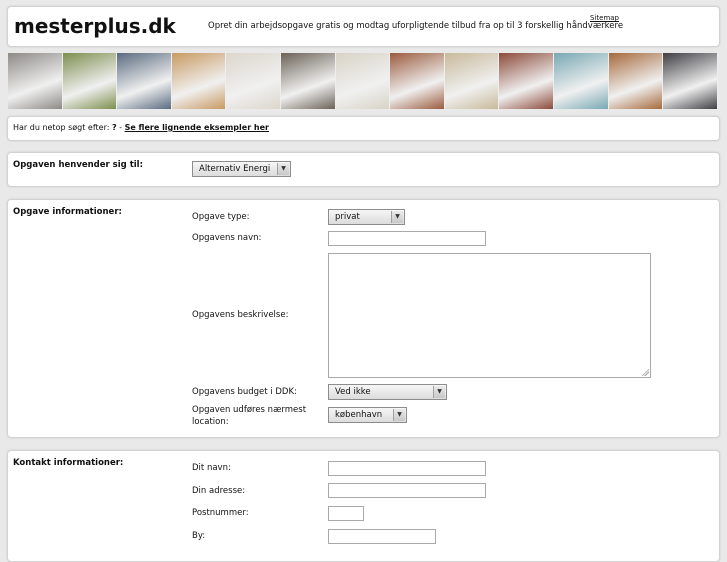 The width and height of the screenshot is (727, 562). Describe the element at coordinates (199, 536) in the screenshot. I see `city-label: By:` at that location.